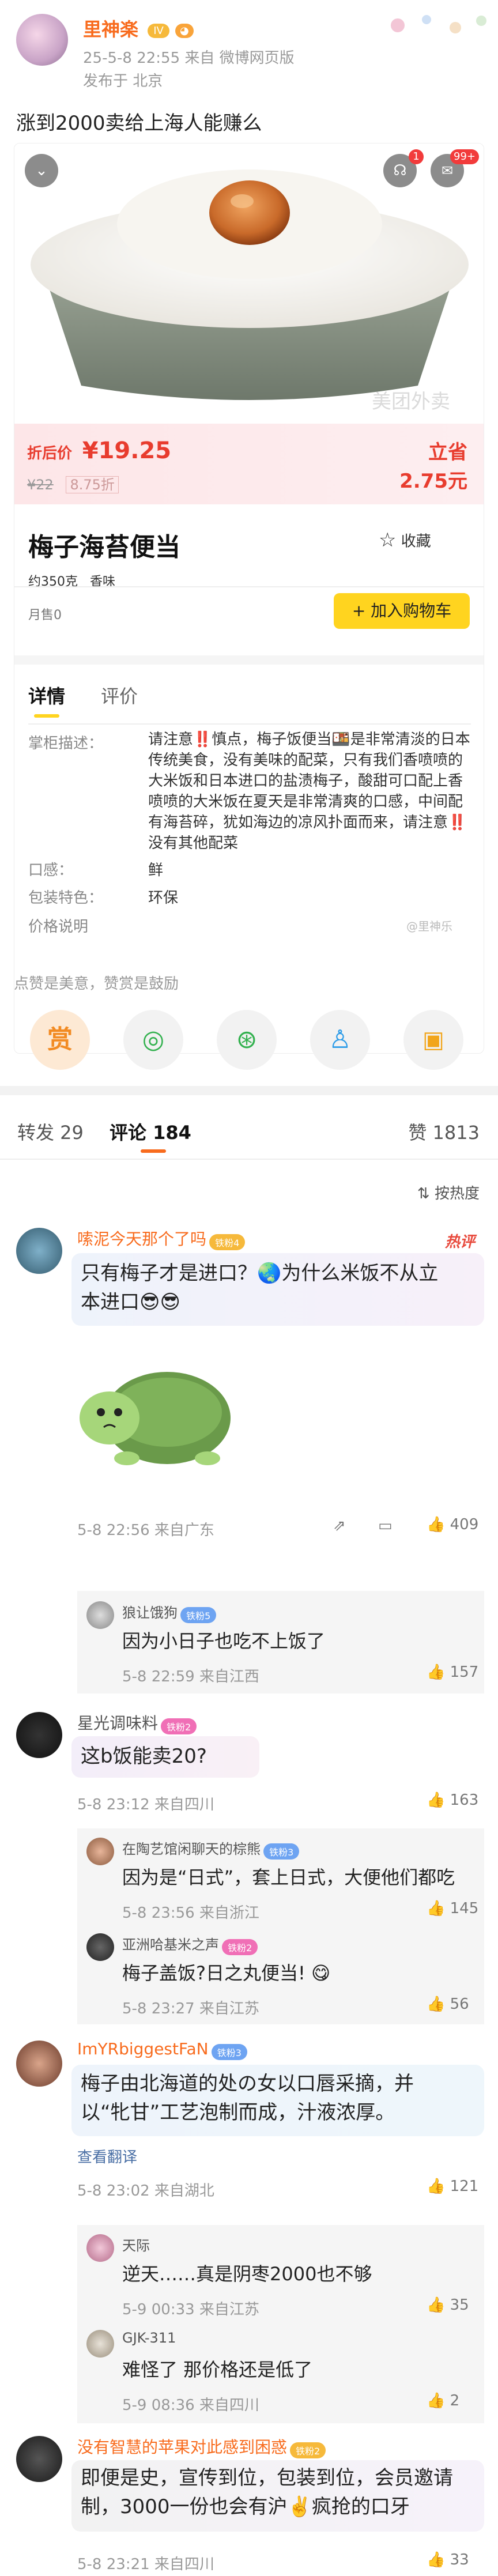 This screenshot has height=2576, width=498. What do you see at coordinates (457, 1193) in the screenshot?
I see `sort-label: 按热度` at bounding box center [457, 1193].